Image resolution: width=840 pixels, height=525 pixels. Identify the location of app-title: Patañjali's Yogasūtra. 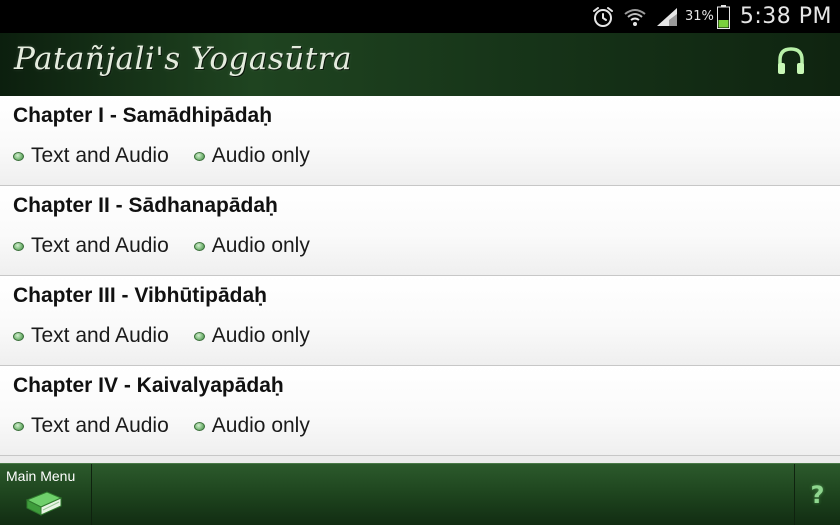
(183, 59).